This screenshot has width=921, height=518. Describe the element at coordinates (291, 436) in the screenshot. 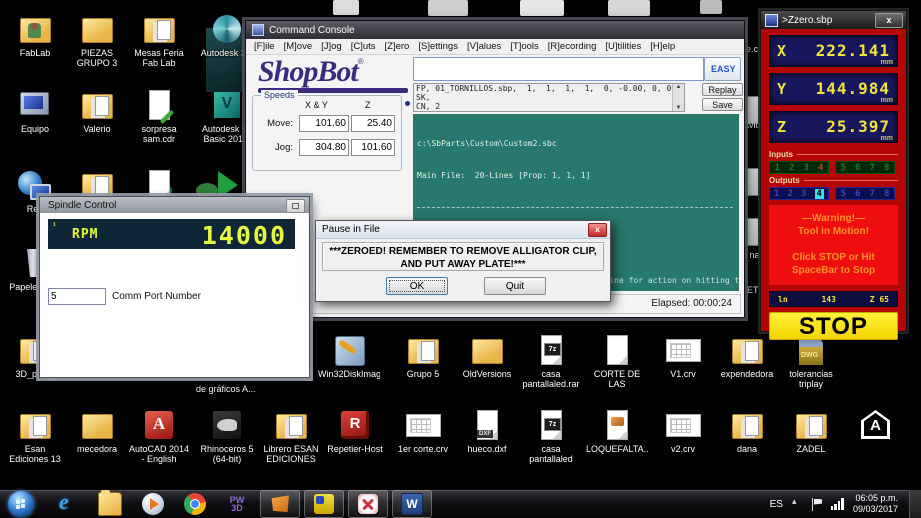

I see `desktop-icon: Librero ESAN EDICIONES` at that location.